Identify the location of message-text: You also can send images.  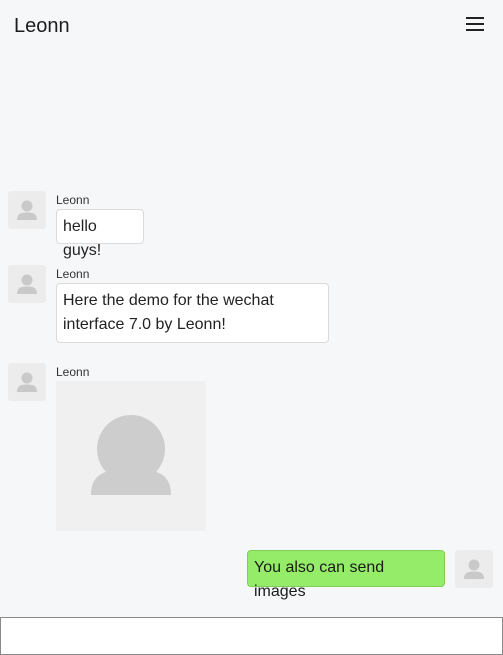
(319, 579).